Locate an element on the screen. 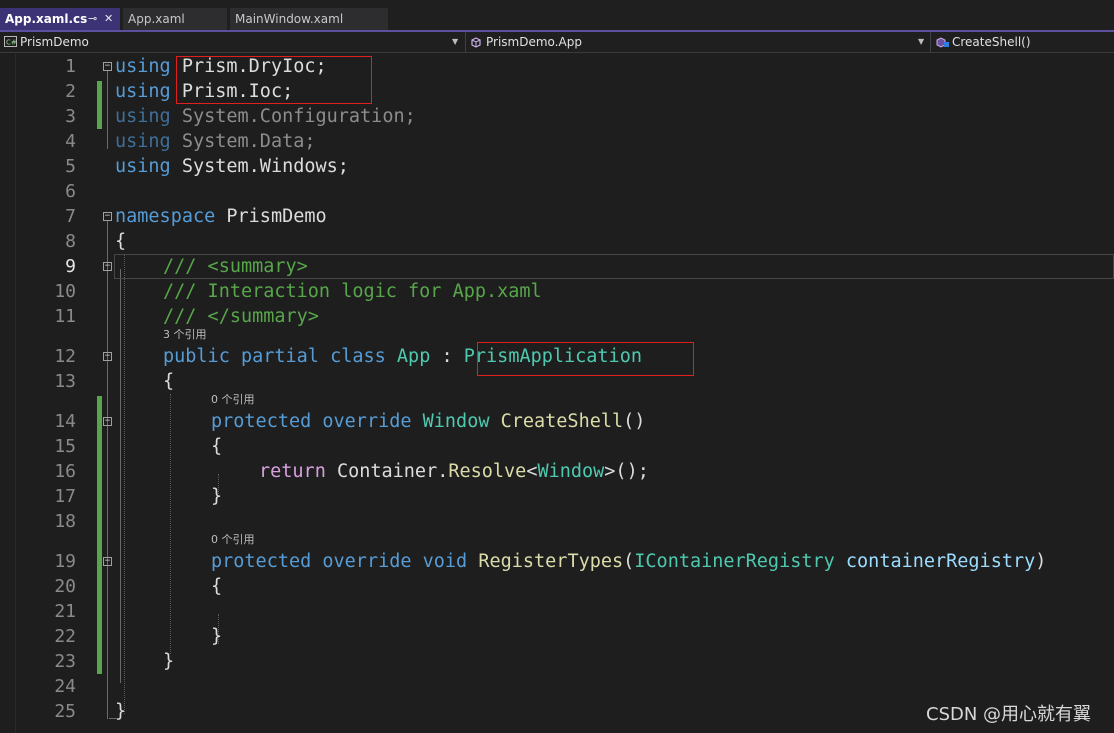 The width and height of the screenshot is (1114, 733). project-name: PrismDemo is located at coordinates (54, 42).